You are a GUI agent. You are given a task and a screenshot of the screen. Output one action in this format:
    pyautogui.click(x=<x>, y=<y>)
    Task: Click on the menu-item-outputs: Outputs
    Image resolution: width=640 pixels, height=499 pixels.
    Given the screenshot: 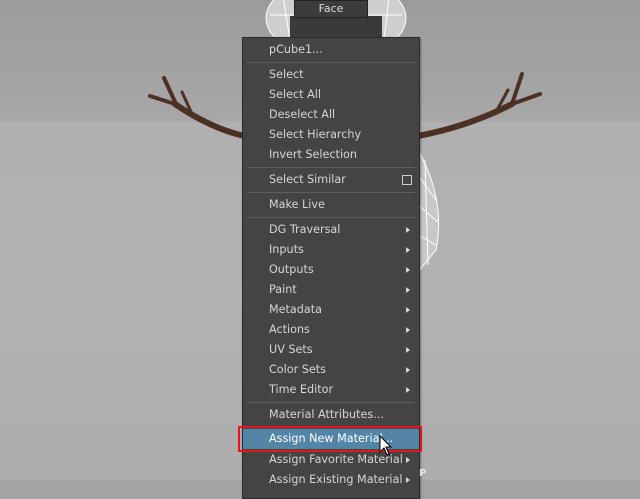 What is the action you would take?
    pyautogui.click(x=331, y=270)
    